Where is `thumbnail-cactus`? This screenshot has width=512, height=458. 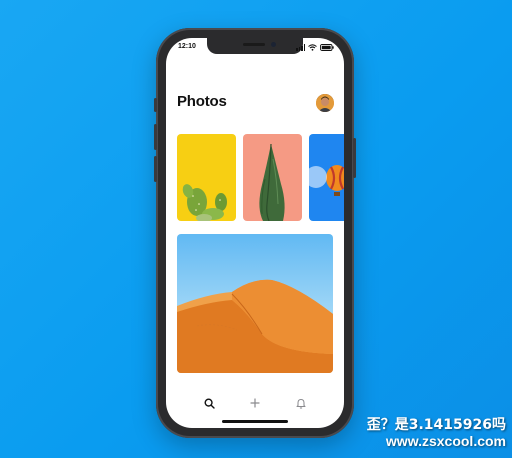
thumbnail-cactus is located at coordinates (206, 177).